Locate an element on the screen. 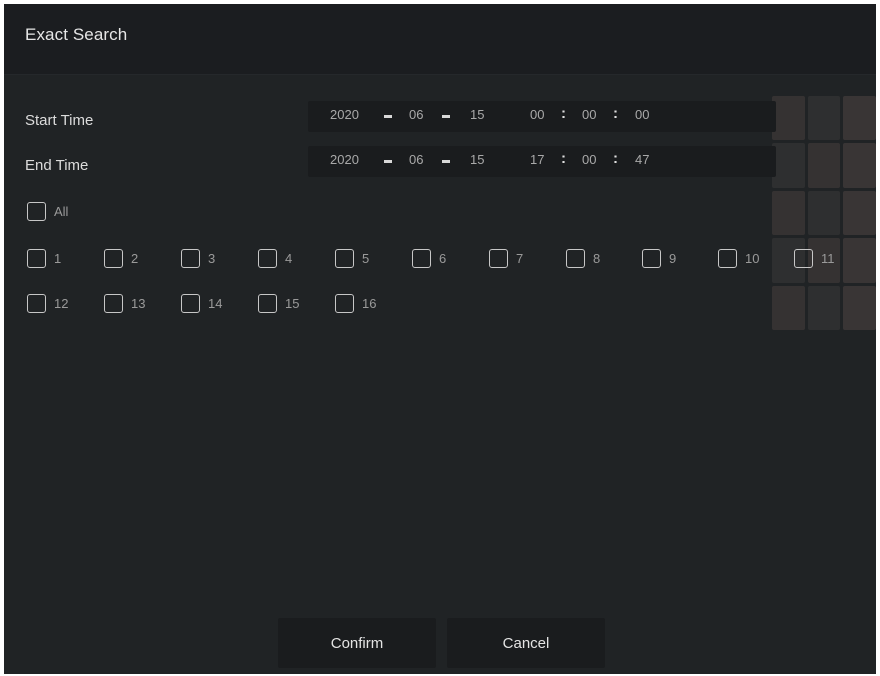 The width and height of the screenshot is (880, 676). channel-checkbox-10: 10 is located at coordinates (738, 258).